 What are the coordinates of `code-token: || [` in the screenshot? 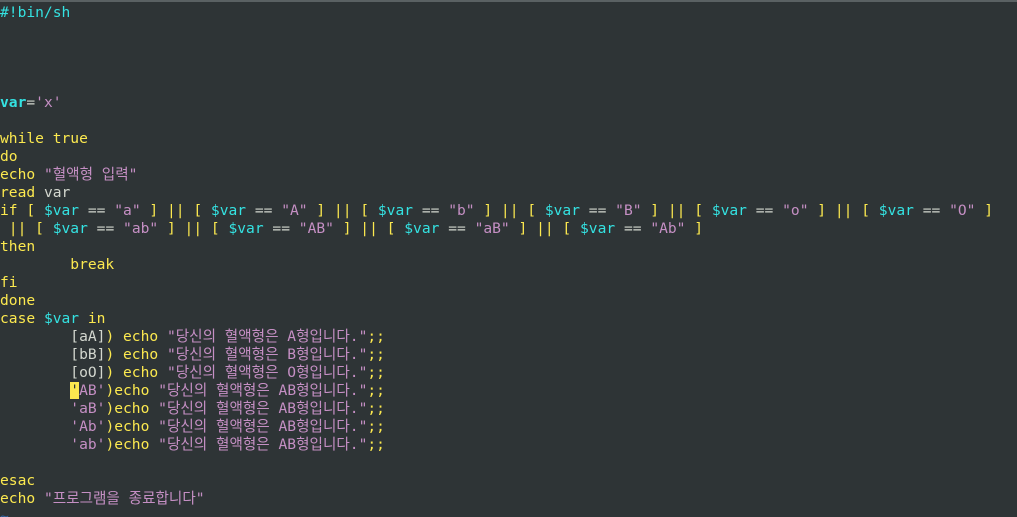 It's located at (26, 228).